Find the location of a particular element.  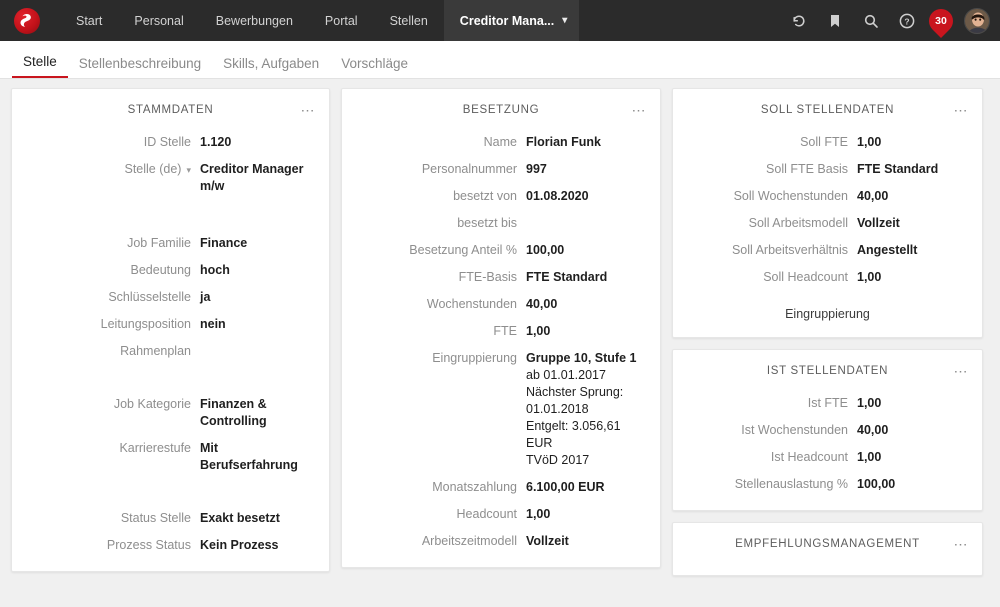

field-value: Finanzen & Controlling is located at coordinates (233, 412).